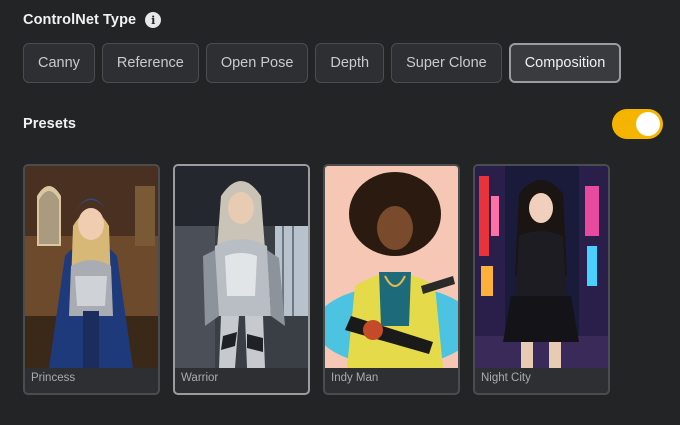  Describe the element at coordinates (350, 63) in the screenshot. I see `tab-depth: Depth` at that location.